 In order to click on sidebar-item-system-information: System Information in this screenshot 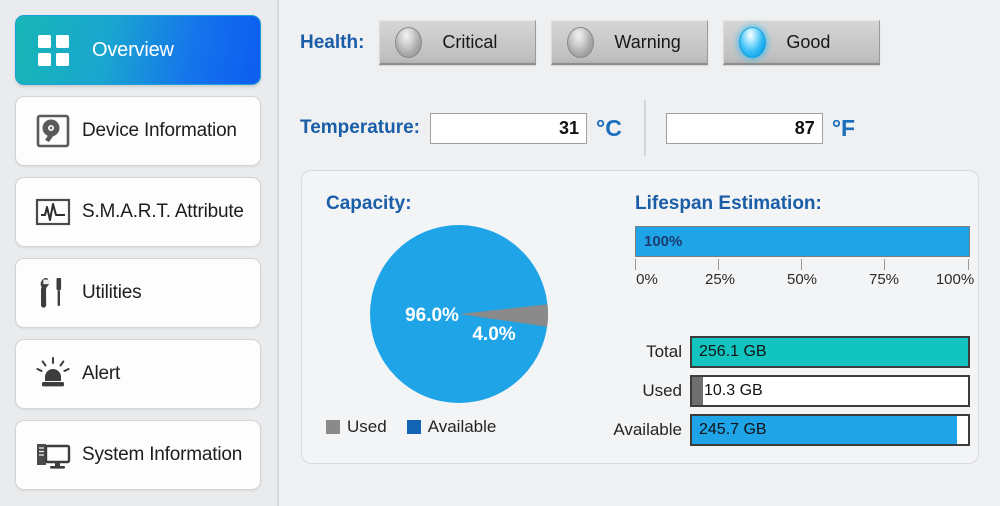, I will do `click(138, 455)`.